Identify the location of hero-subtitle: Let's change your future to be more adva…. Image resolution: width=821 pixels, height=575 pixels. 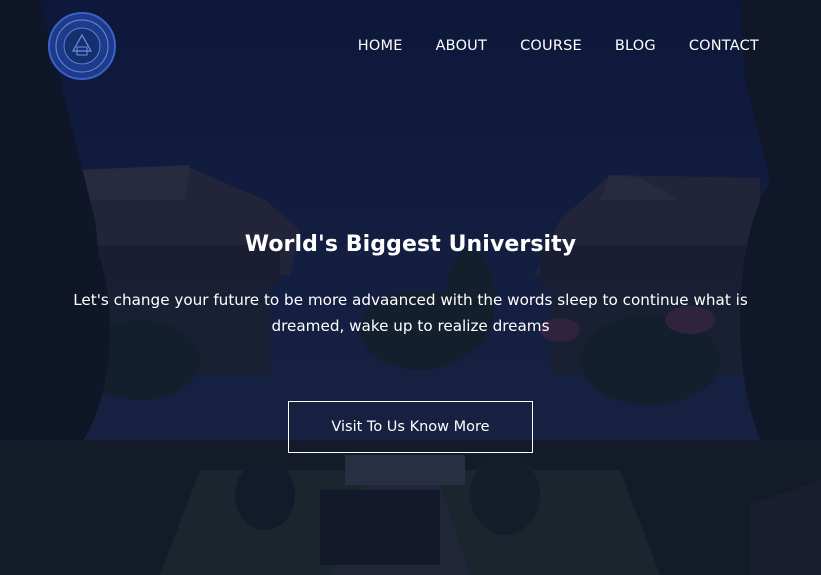
(410, 313).